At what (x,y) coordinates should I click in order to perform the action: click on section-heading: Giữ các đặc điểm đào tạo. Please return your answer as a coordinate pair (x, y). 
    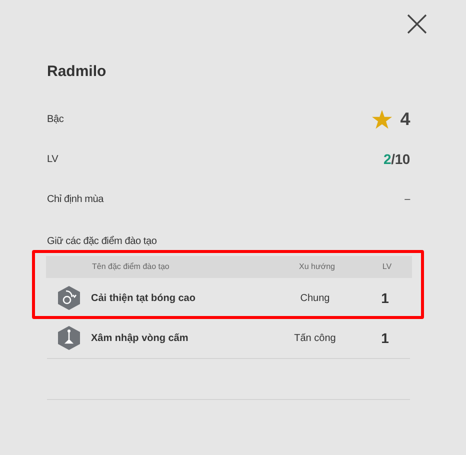
    Looking at the image, I should click on (102, 241).